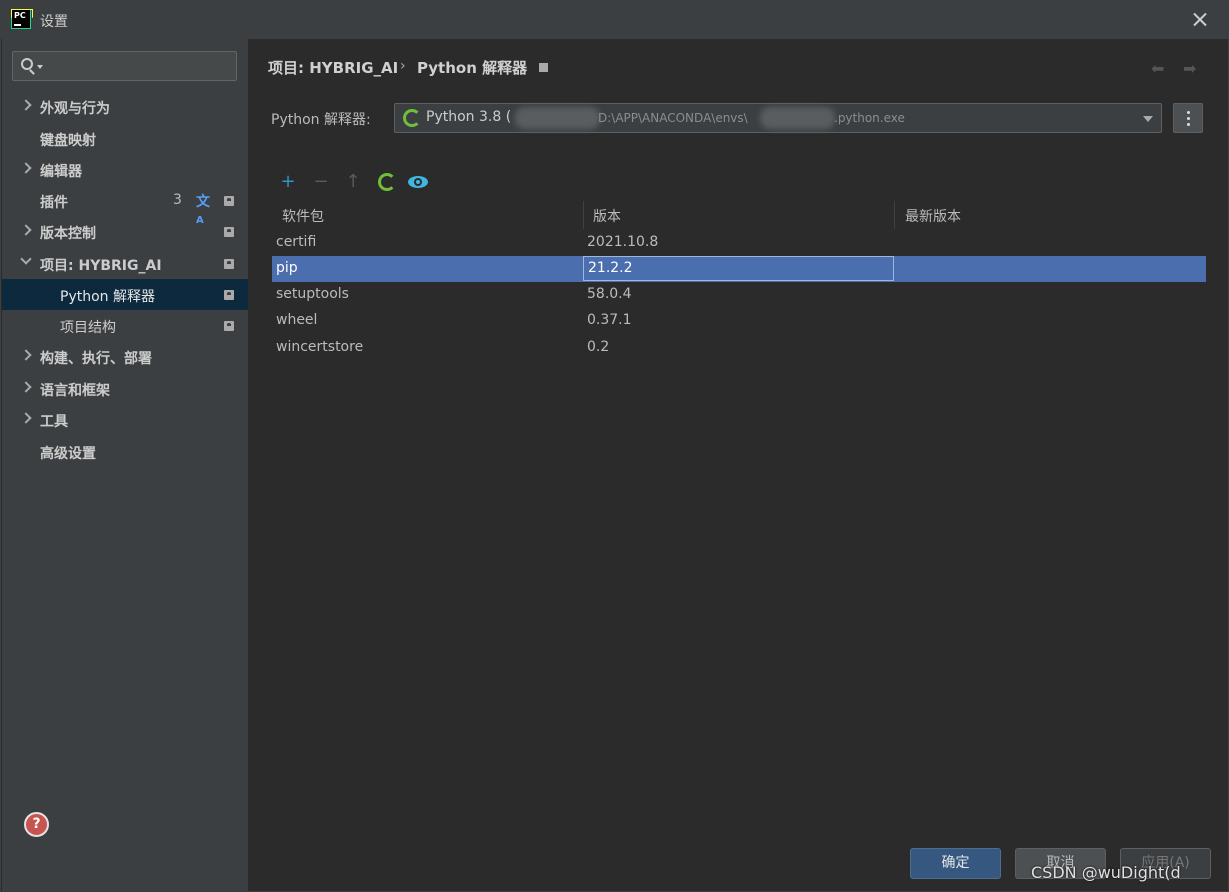 This screenshot has width=1229, height=892. What do you see at coordinates (125, 451) in the screenshot?
I see `sidebar-item-advanced: 高级设置` at bounding box center [125, 451].